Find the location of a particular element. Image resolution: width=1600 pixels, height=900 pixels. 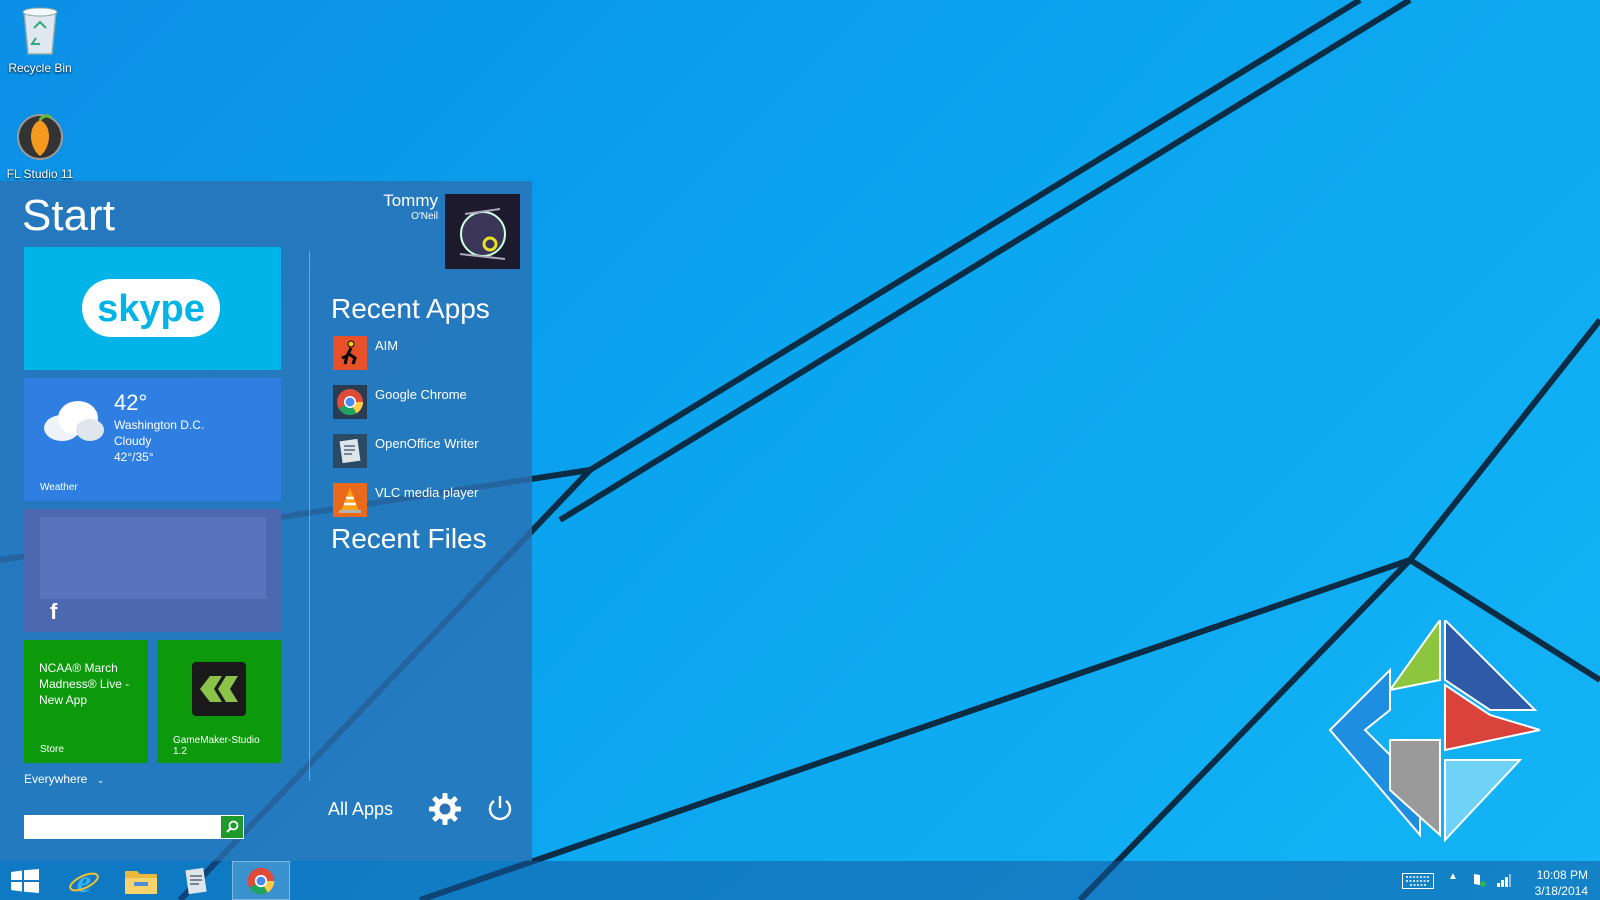

search-scope-label: Everywhere is located at coordinates (56, 779).